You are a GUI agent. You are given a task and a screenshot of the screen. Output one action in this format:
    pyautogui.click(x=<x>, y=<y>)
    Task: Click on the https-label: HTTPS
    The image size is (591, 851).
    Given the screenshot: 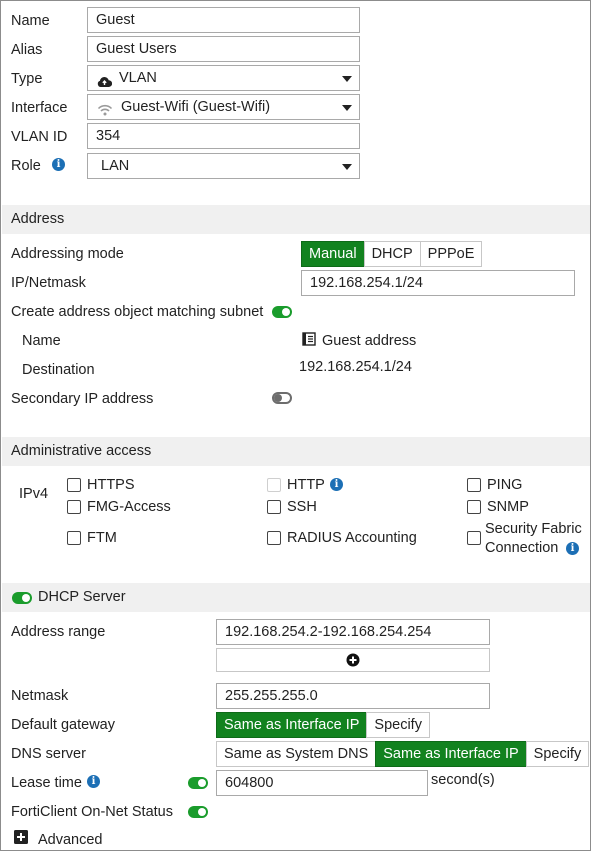 What is the action you would take?
    pyautogui.click(x=111, y=485)
    